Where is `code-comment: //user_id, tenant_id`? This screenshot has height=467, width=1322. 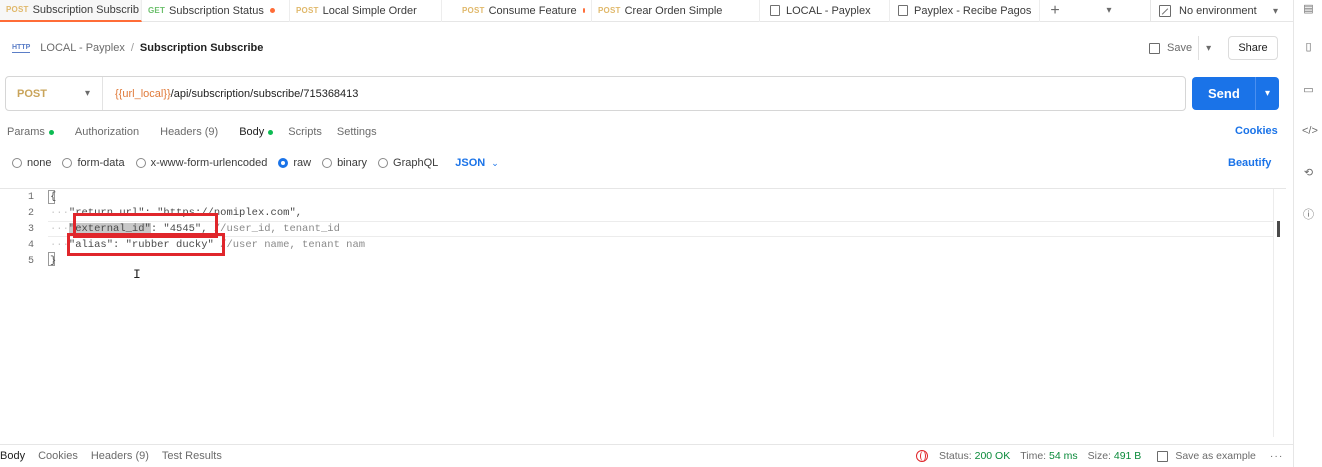 code-comment: //user_id, tenant_id is located at coordinates (273, 229).